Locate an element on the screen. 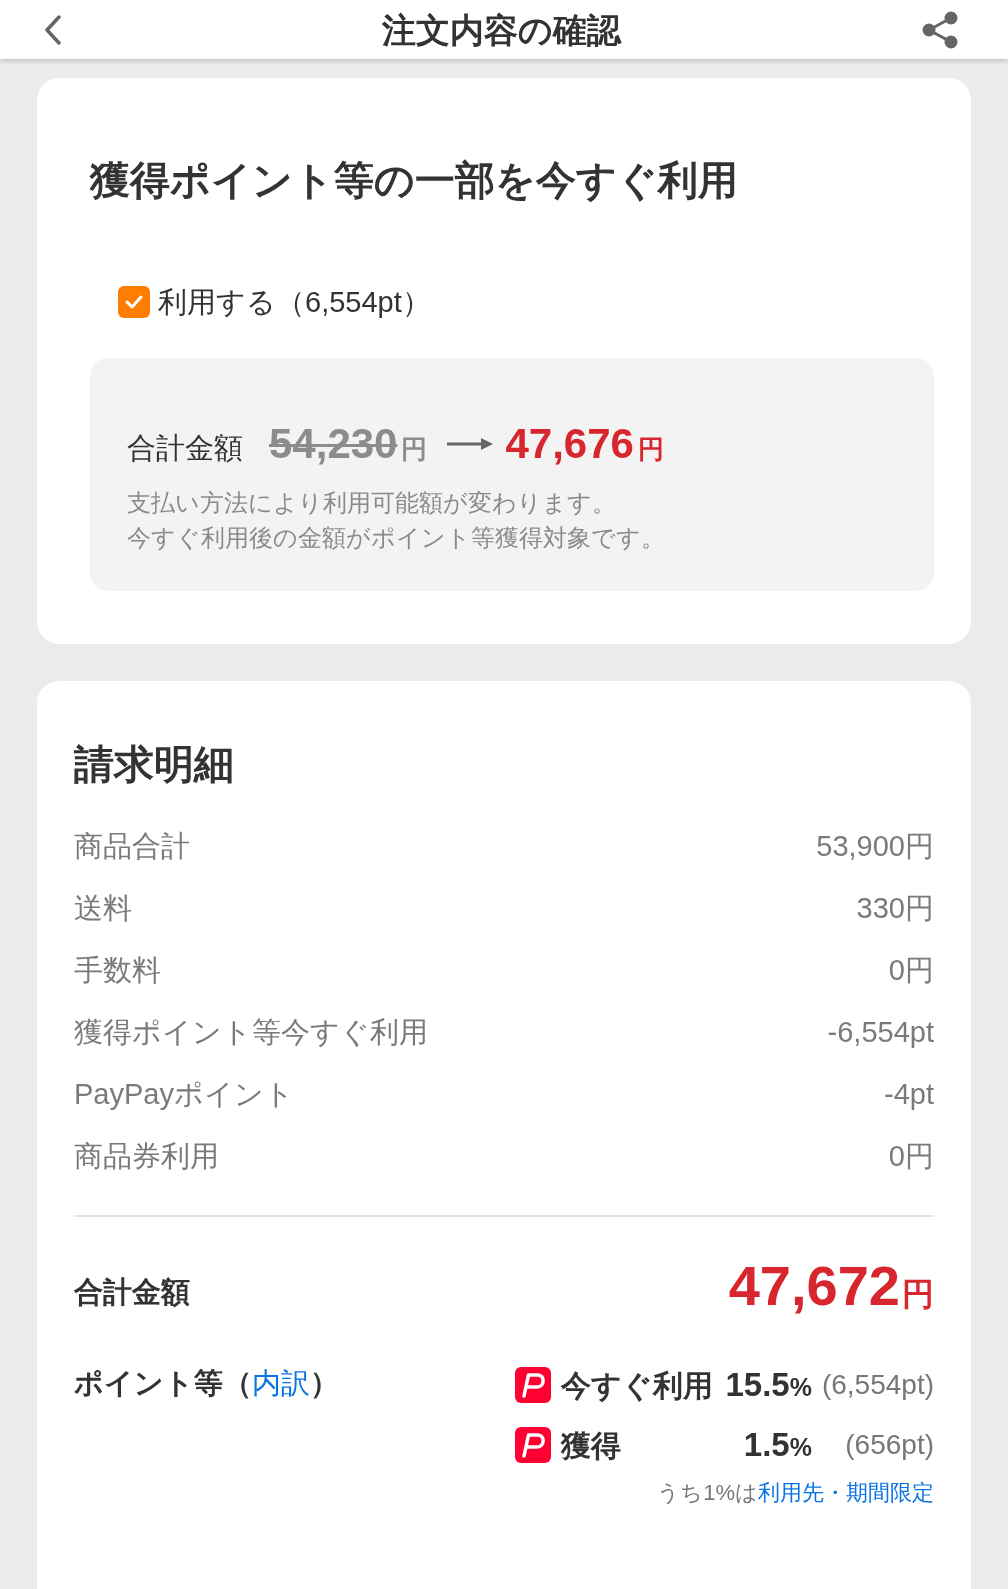  checkbox-label: 利用する（6,554pt） is located at coordinates (294, 302).